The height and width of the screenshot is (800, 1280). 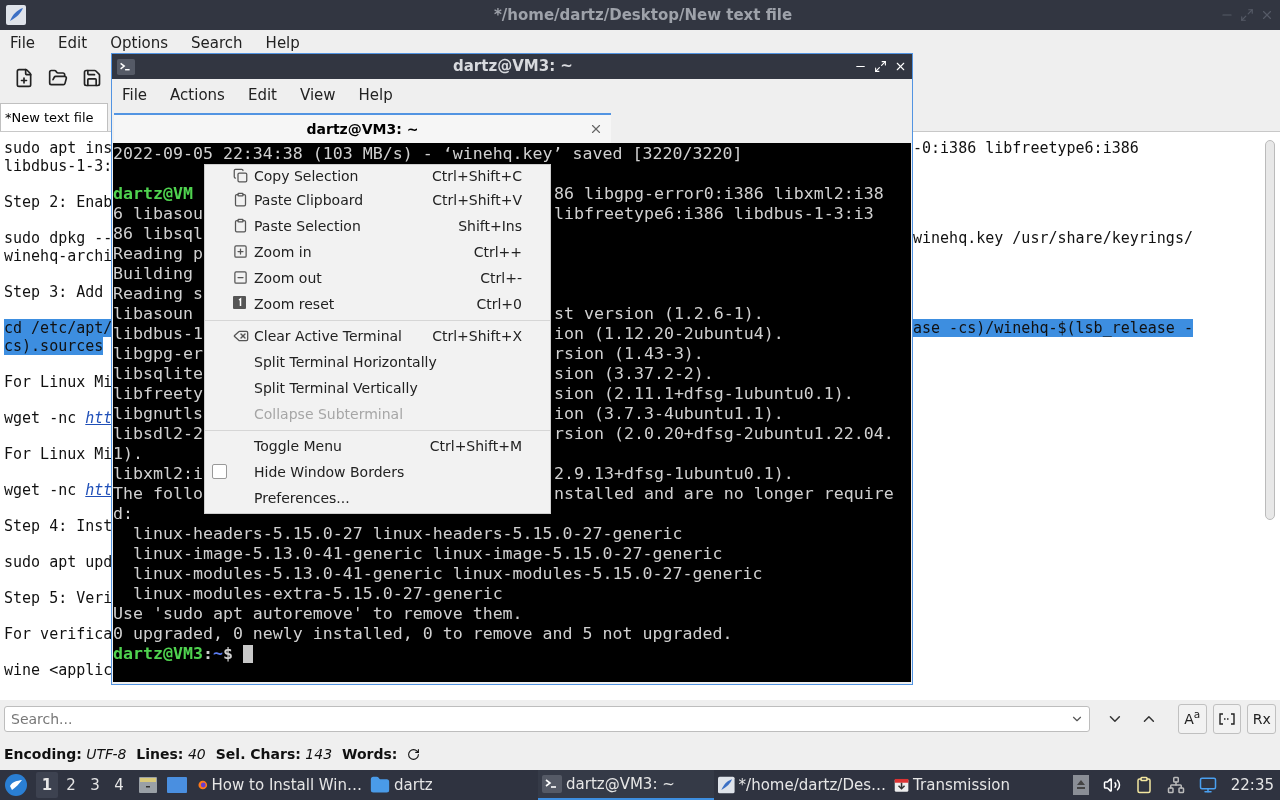 What do you see at coordinates (197, 95) in the screenshot?
I see `menu-item: Actions` at bounding box center [197, 95].